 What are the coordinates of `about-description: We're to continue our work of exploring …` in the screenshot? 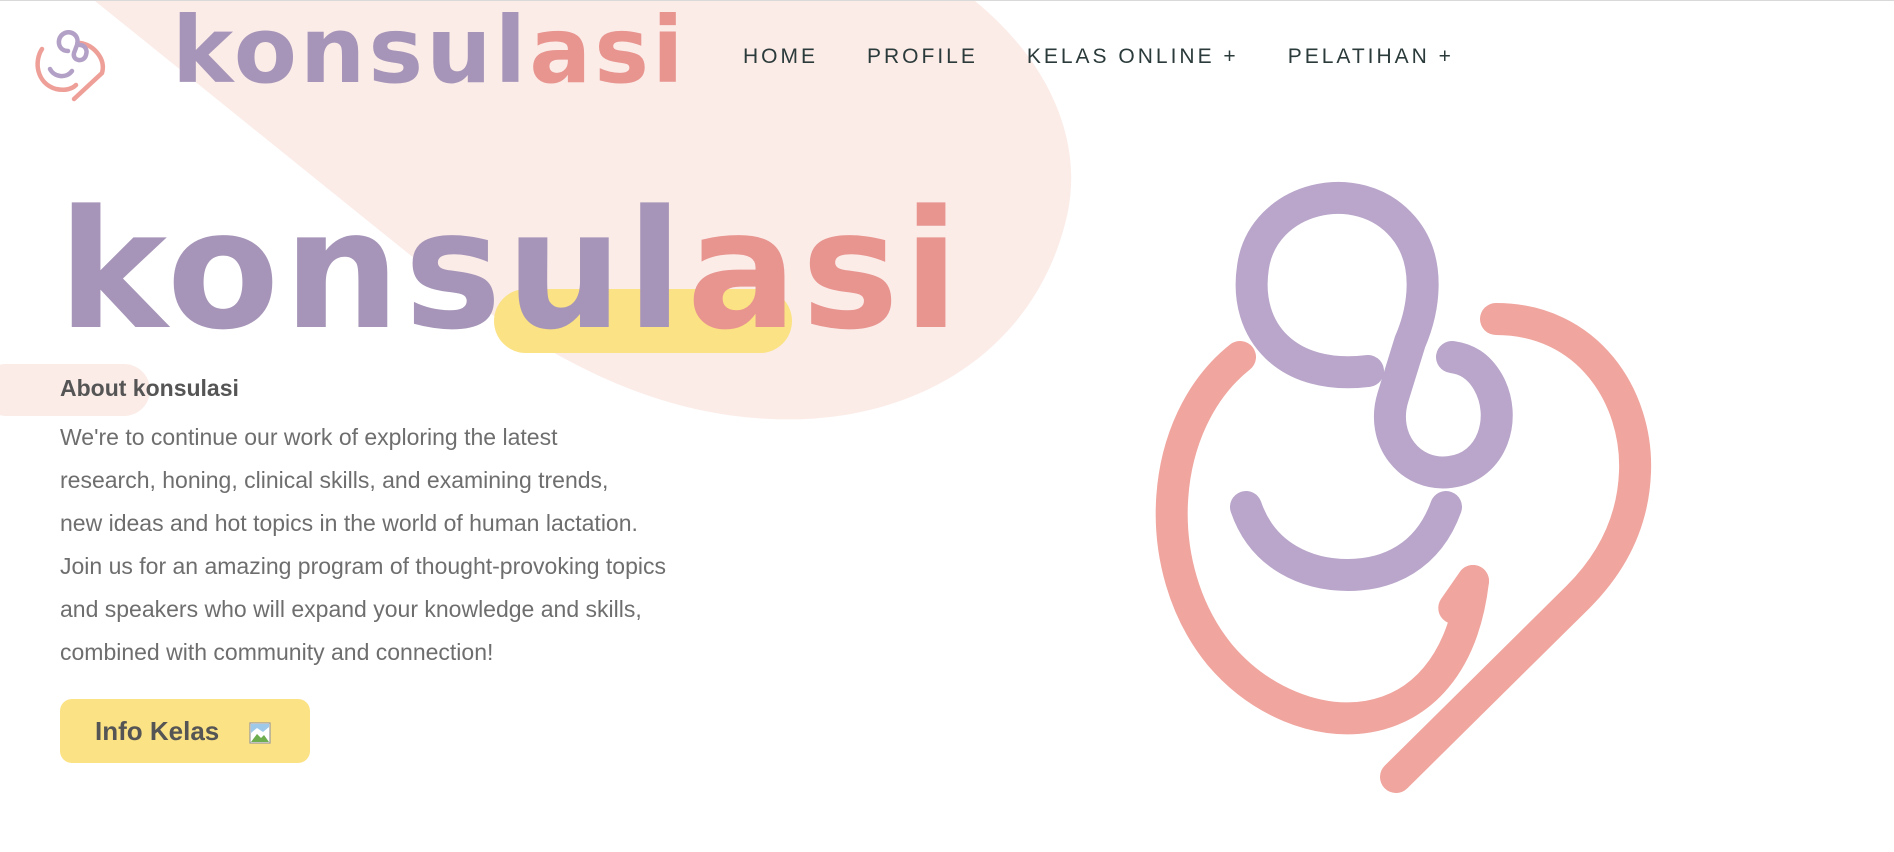 It's located at (410, 545).